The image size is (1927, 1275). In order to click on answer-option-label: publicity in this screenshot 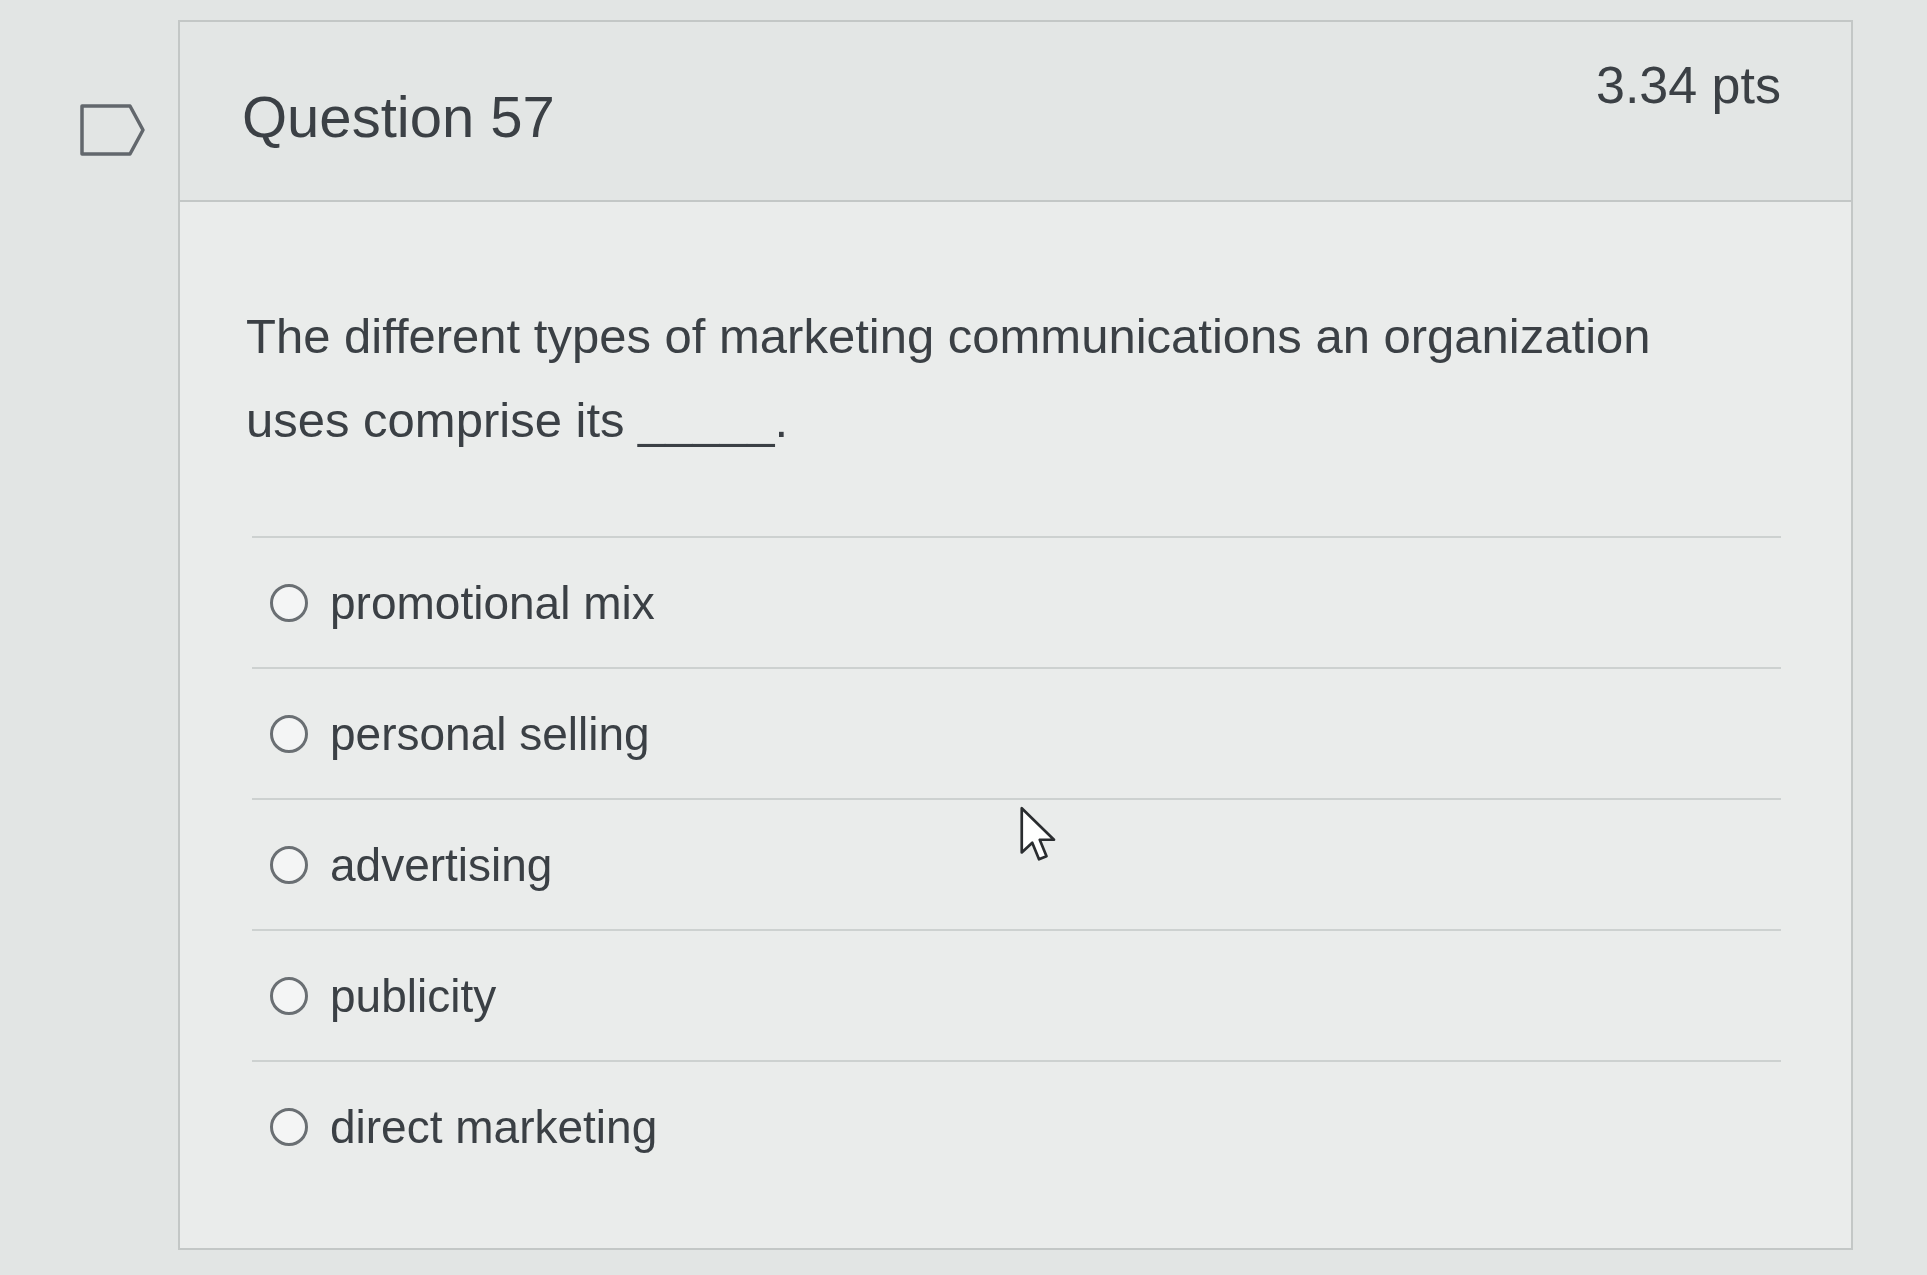, I will do `click(413, 995)`.